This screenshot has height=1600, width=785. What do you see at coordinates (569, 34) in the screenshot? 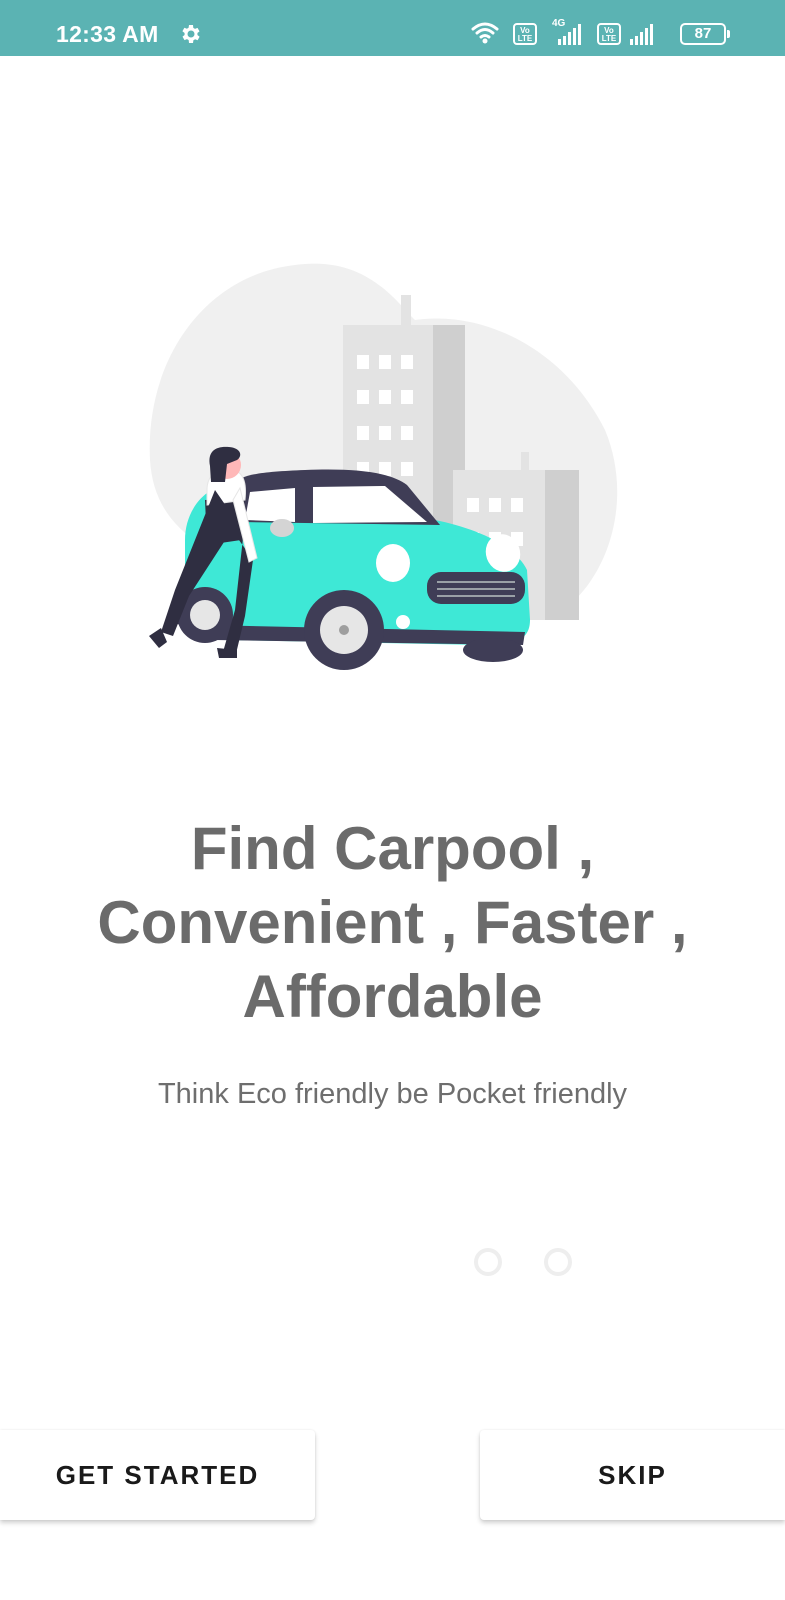
I see `signal-icon` at bounding box center [569, 34].